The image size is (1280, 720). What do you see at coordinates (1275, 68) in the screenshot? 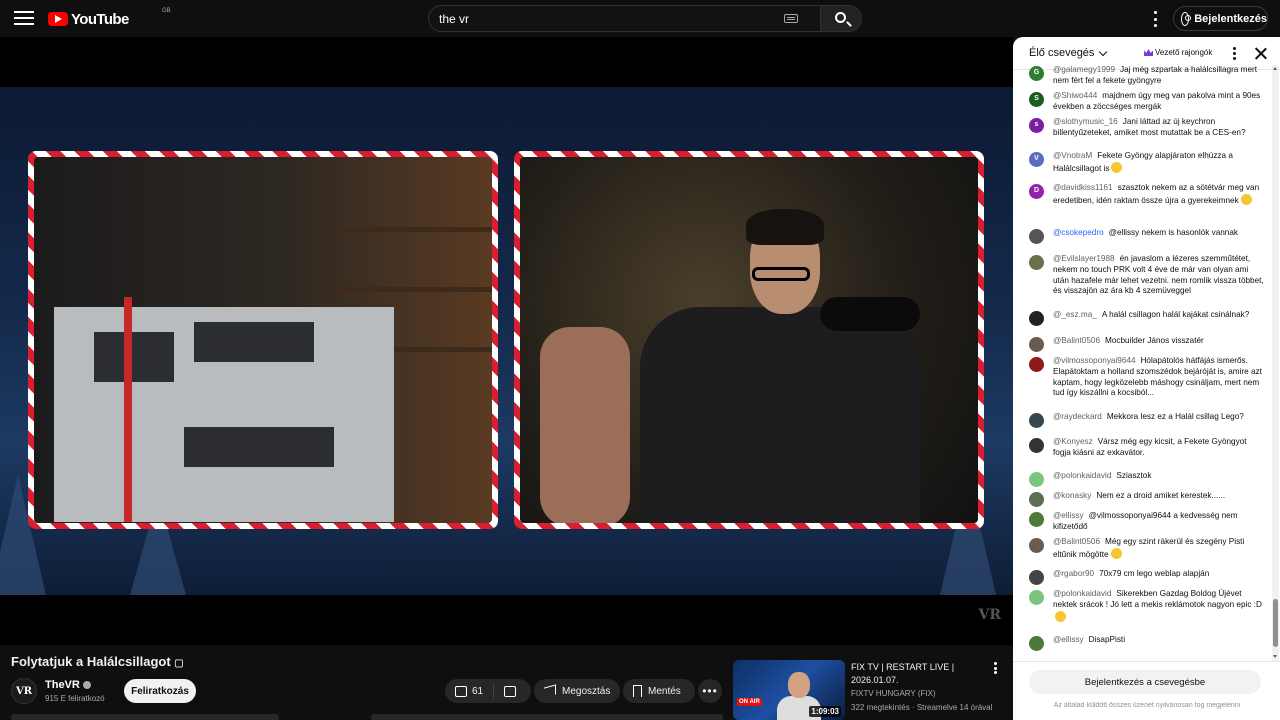
I see `scroll-up-arrow-icon` at bounding box center [1275, 68].